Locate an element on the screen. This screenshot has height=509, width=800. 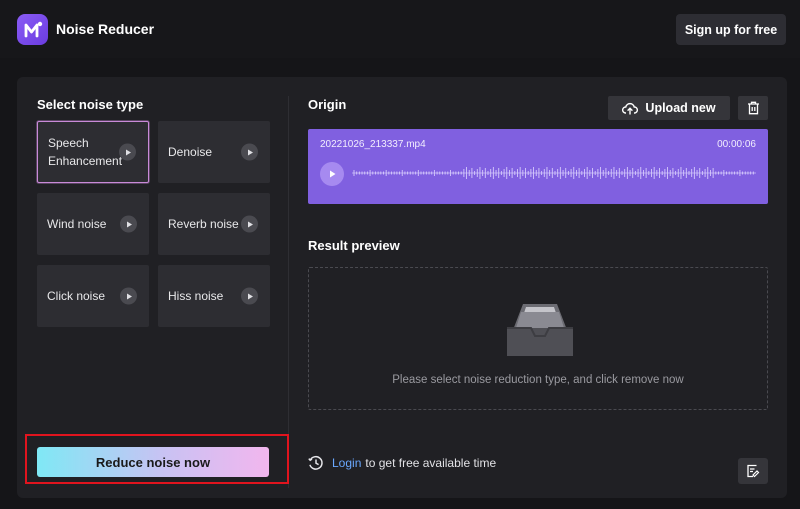
login-link: Login is located at coordinates (346, 463).